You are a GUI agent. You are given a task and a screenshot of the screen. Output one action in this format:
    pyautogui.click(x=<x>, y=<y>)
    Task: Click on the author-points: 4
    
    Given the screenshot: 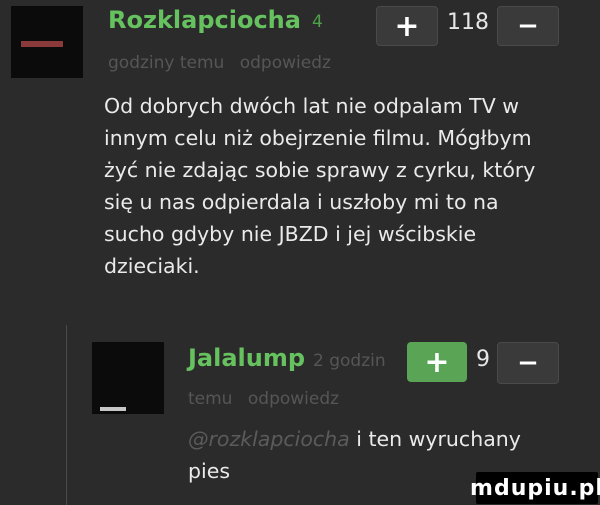 What is the action you would take?
    pyautogui.click(x=317, y=22)
    